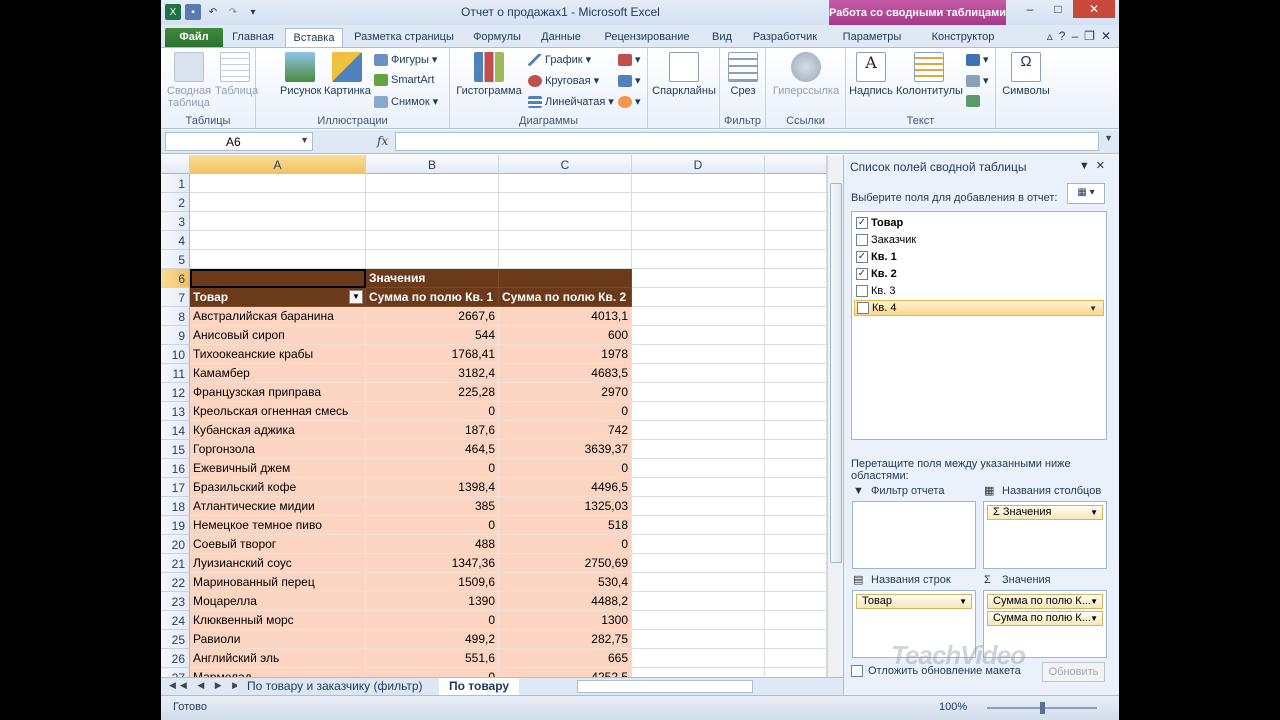 The height and width of the screenshot is (720, 1280). Describe the element at coordinates (565, 658) in the screenshot. I see `q2-sum-cell: 665` at that location.